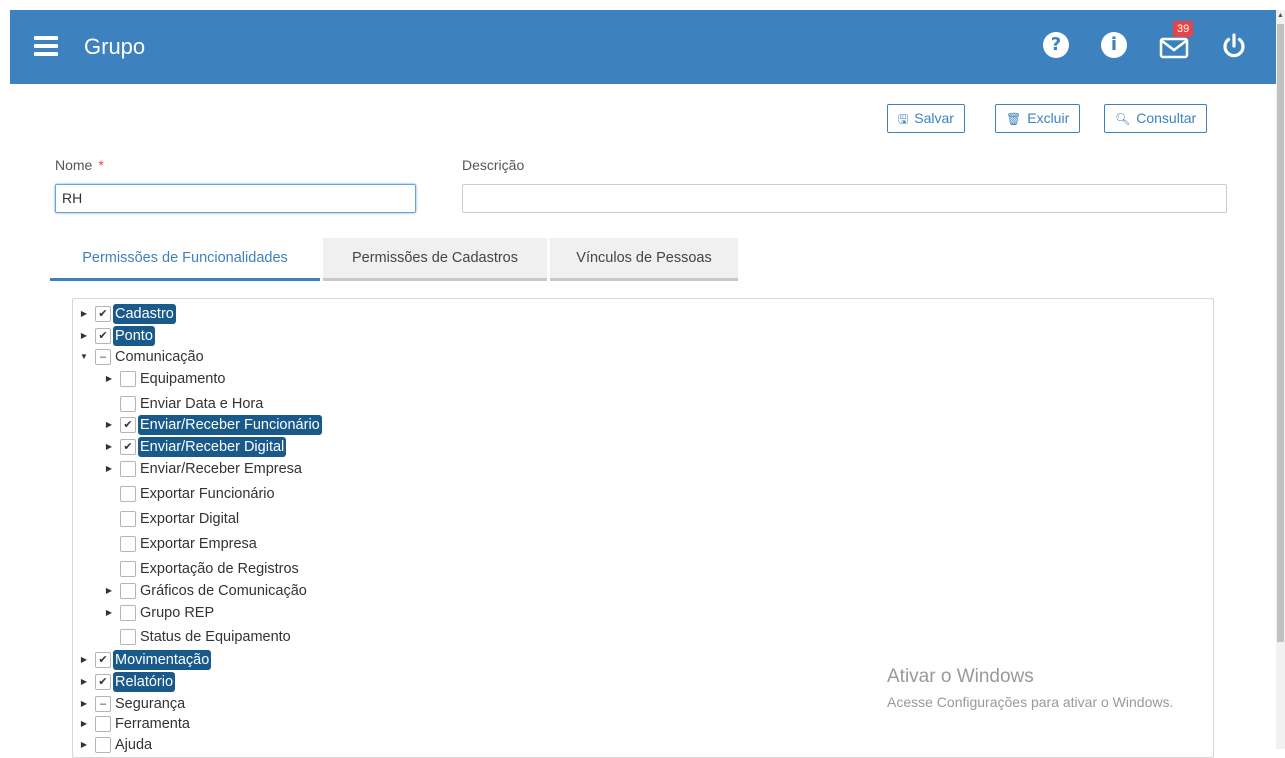 Image resolution: width=1285 pixels, height=758 pixels. Describe the element at coordinates (198, 544) in the screenshot. I see `tree-node-label: Exportar Empresa` at that location.